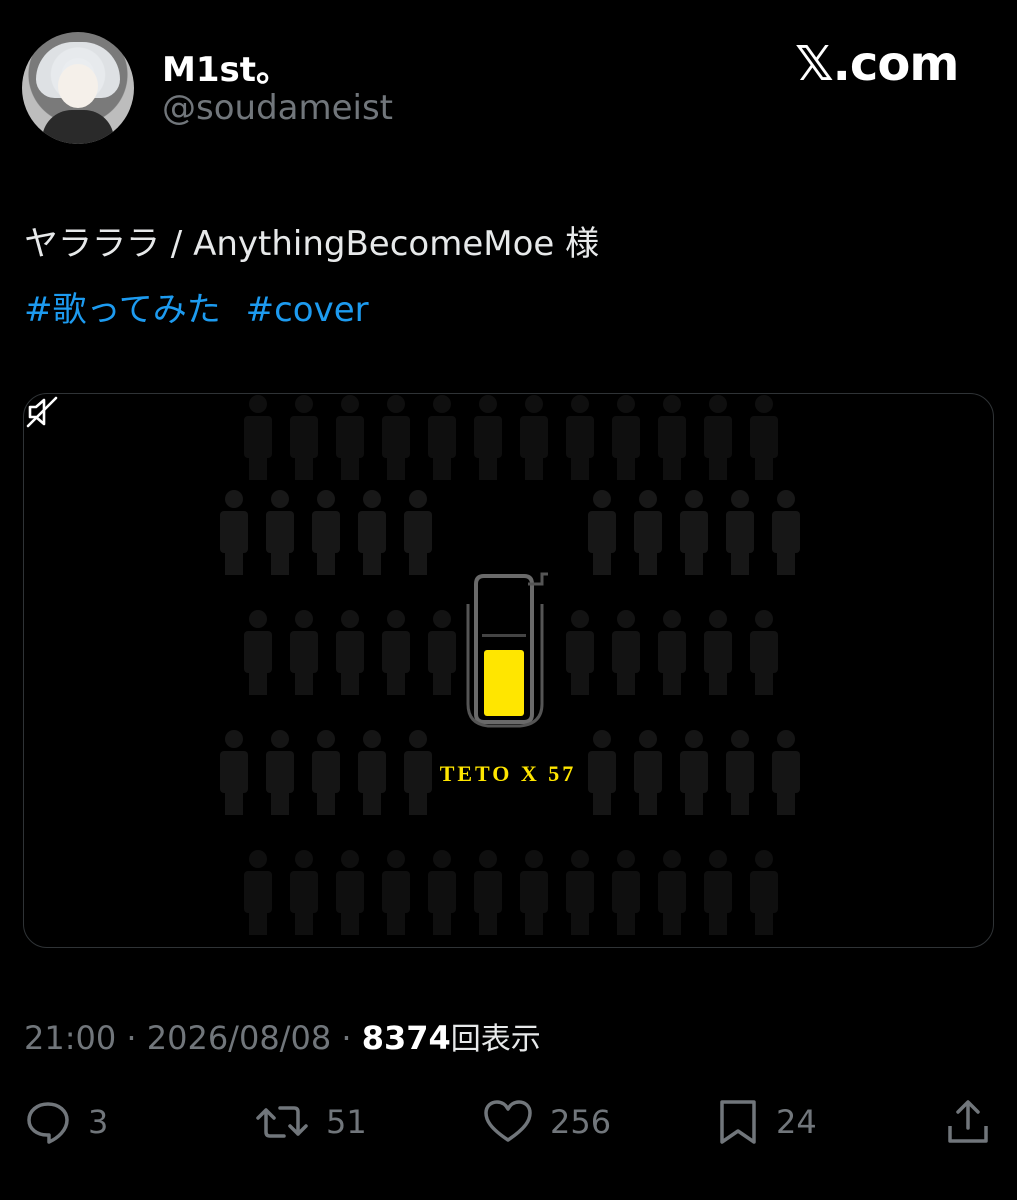  I want to click on reply-button: 3, so click(66, 1122).